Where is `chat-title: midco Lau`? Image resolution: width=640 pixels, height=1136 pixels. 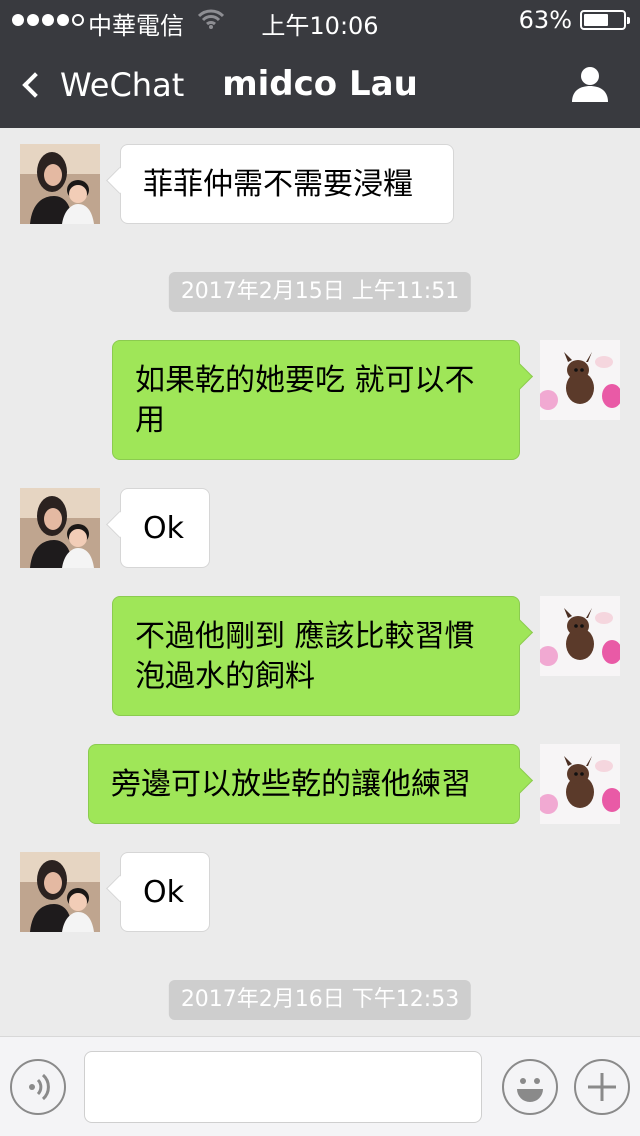
chat-title: midco Lau is located at coordinates (320, 84).